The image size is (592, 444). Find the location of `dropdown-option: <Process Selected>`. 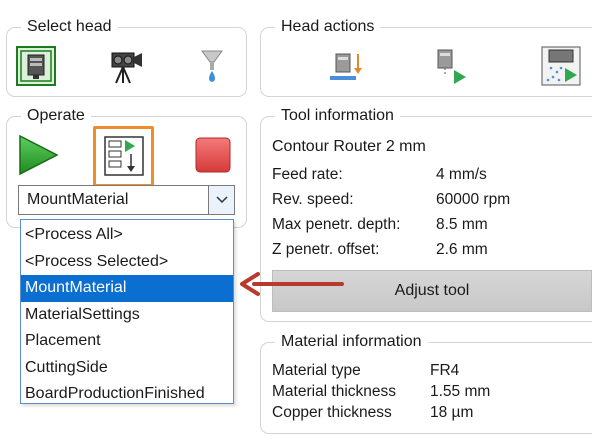

dropdown-option: <Process Selected> is located at coordinates (127, 262).